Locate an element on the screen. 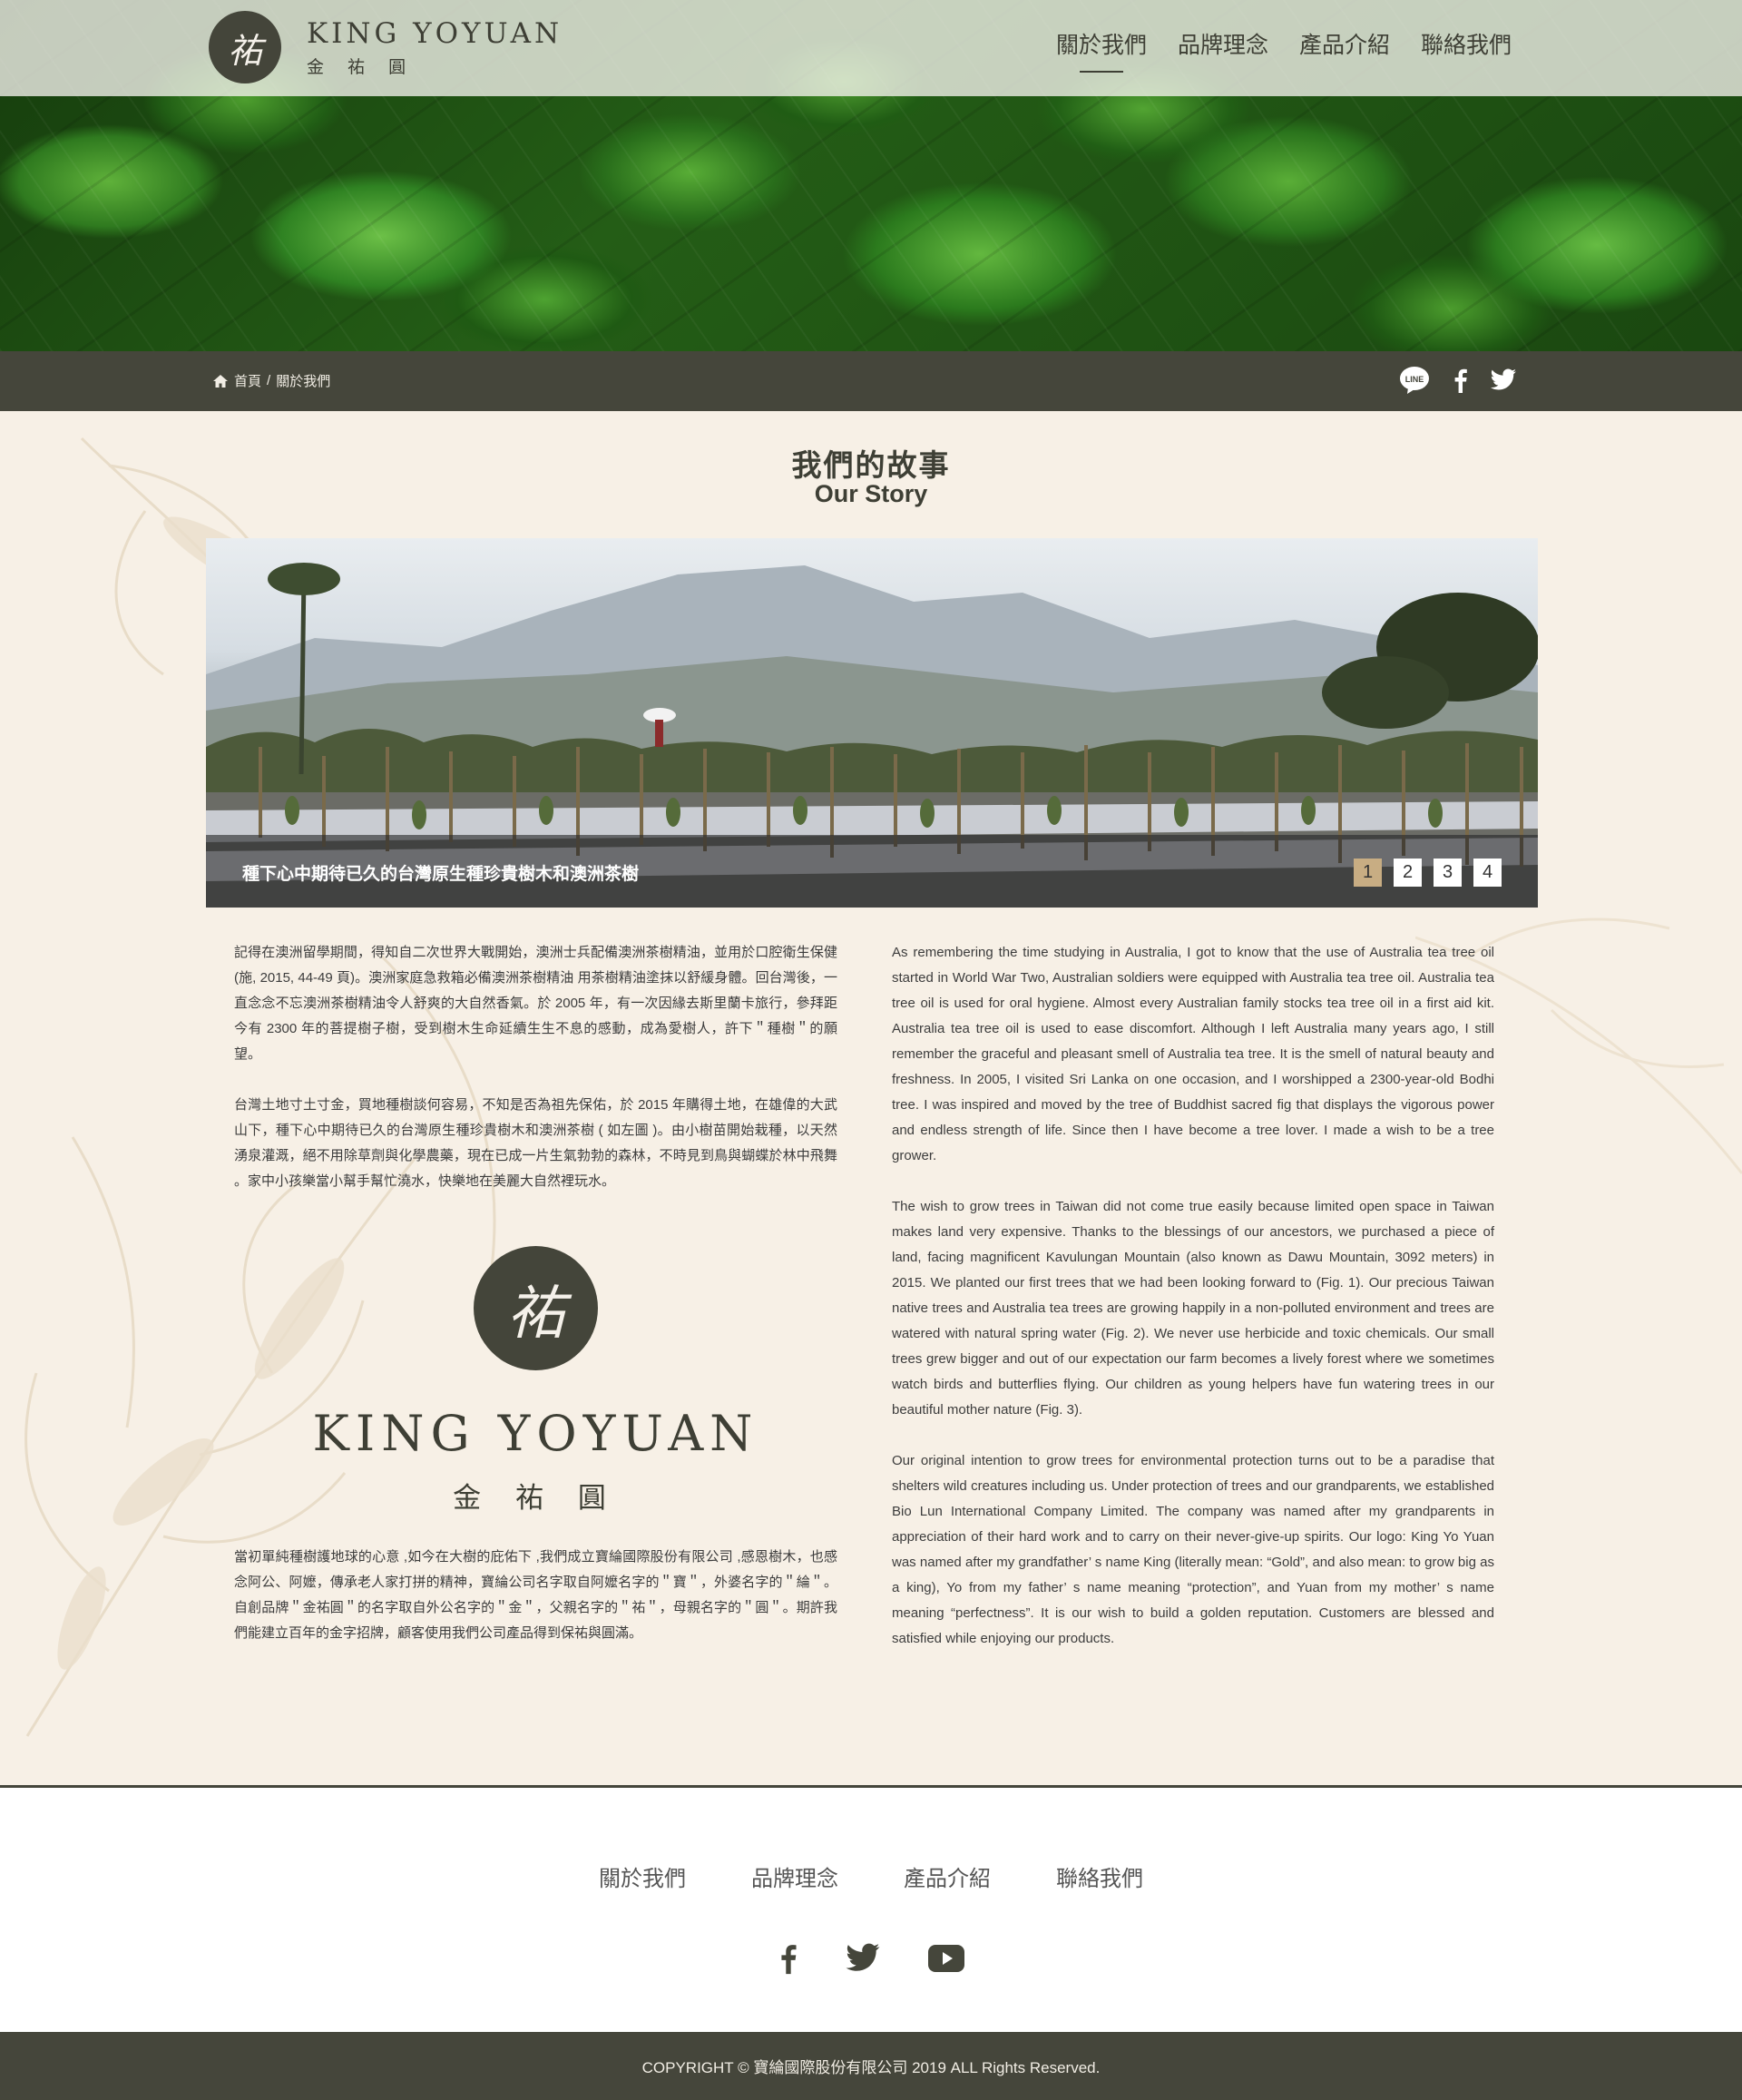 This screenshot has height=2100, width=1742. slide-page-2: 2 is located at coordinates (1408, 873).